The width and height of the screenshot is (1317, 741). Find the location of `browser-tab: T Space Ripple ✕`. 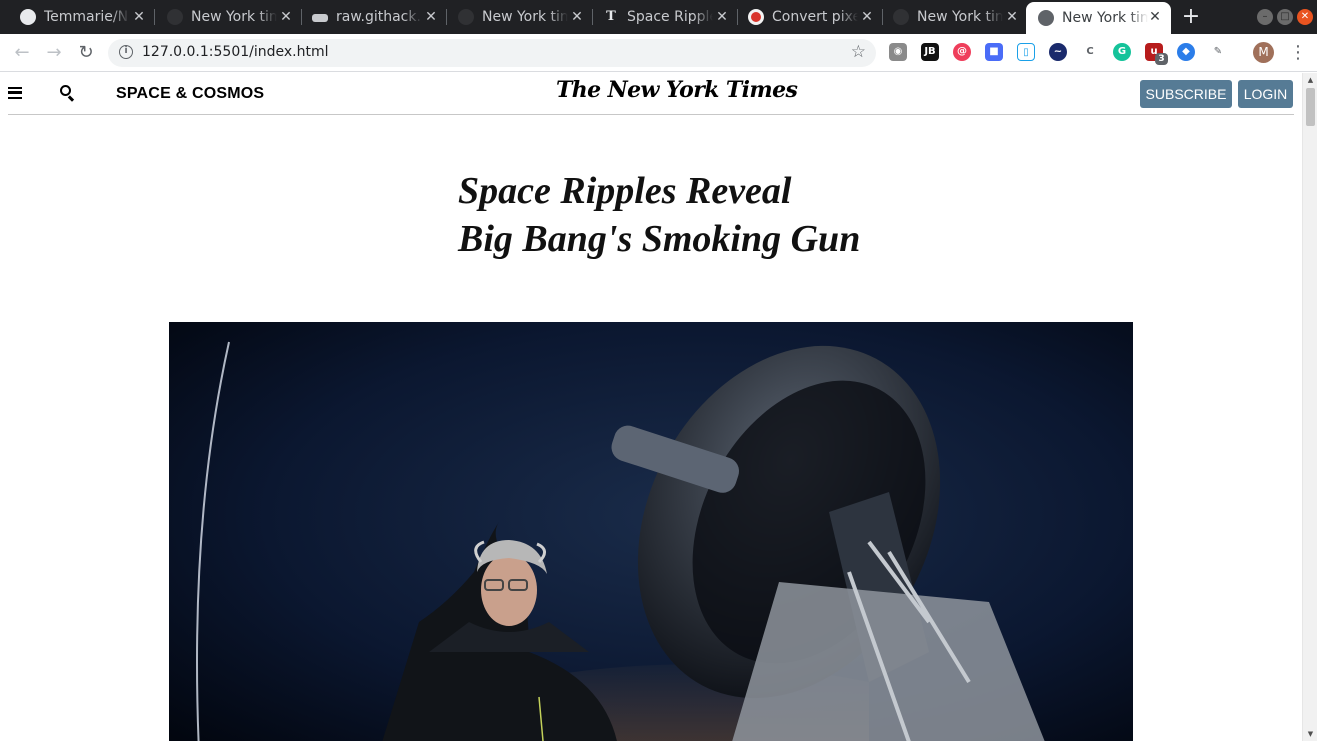

browser-tab: T Space Ripple ✕ is located at coordinates (660, 17).